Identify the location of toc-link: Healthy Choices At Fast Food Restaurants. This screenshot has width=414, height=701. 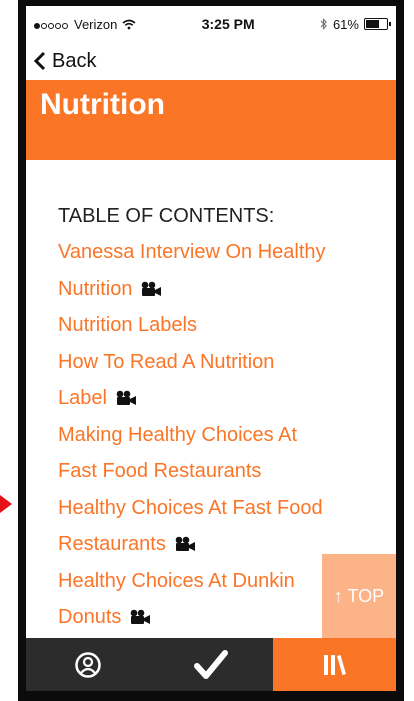
(227, 526).